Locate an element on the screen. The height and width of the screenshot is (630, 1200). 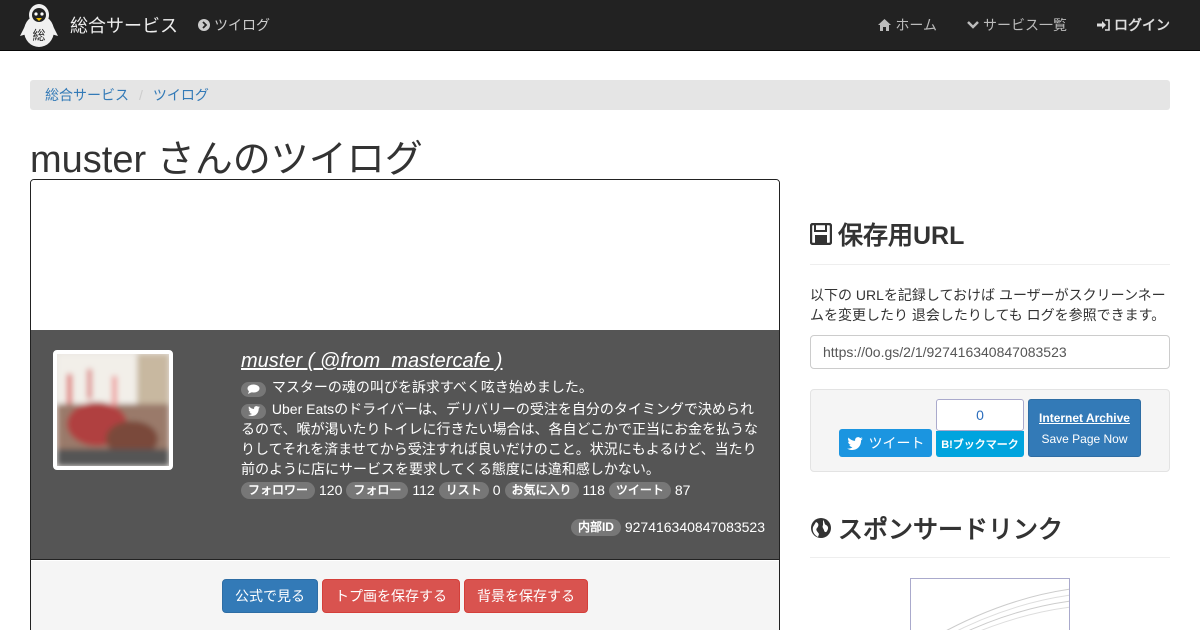
internet-archive-title: Internet Archive is located at coordinates (1084, 418).